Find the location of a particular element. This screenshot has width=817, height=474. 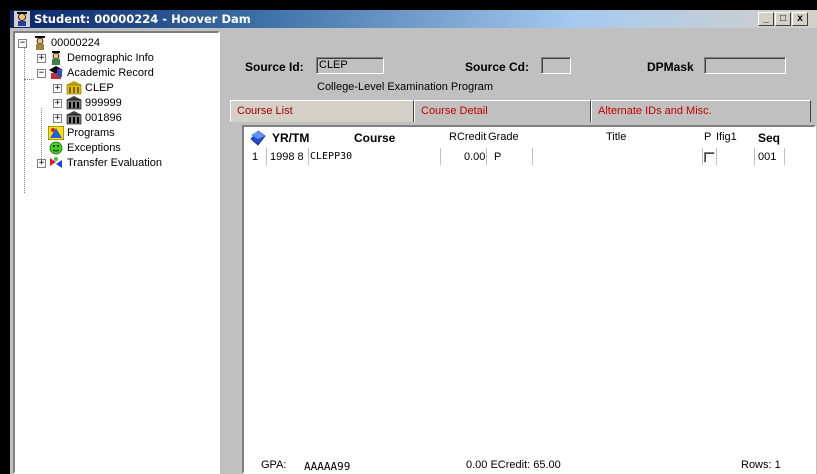

person-icon is located at coordinates (56, 58).